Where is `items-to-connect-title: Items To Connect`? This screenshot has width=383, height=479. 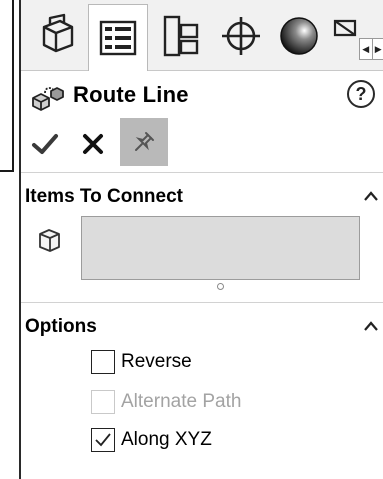 items-to-connect-title: Items To Connect is located at coordinates (104, 197).